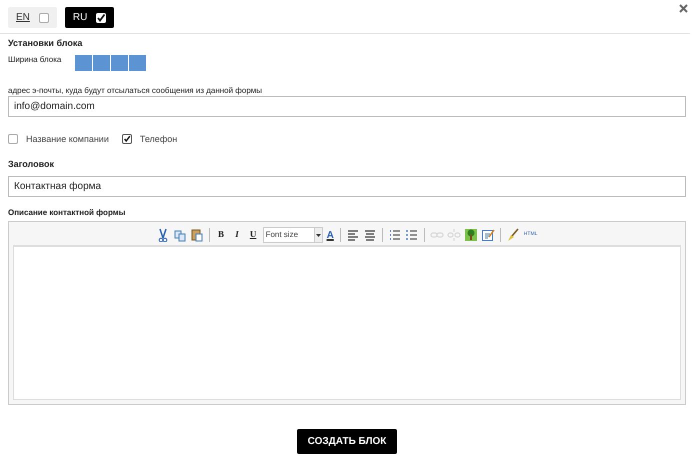 This screenshot has height=460, width=696. Describe the element at coordinates (67, 139) in the screenshot. I see `checkbox-label: Название компании` at that location.